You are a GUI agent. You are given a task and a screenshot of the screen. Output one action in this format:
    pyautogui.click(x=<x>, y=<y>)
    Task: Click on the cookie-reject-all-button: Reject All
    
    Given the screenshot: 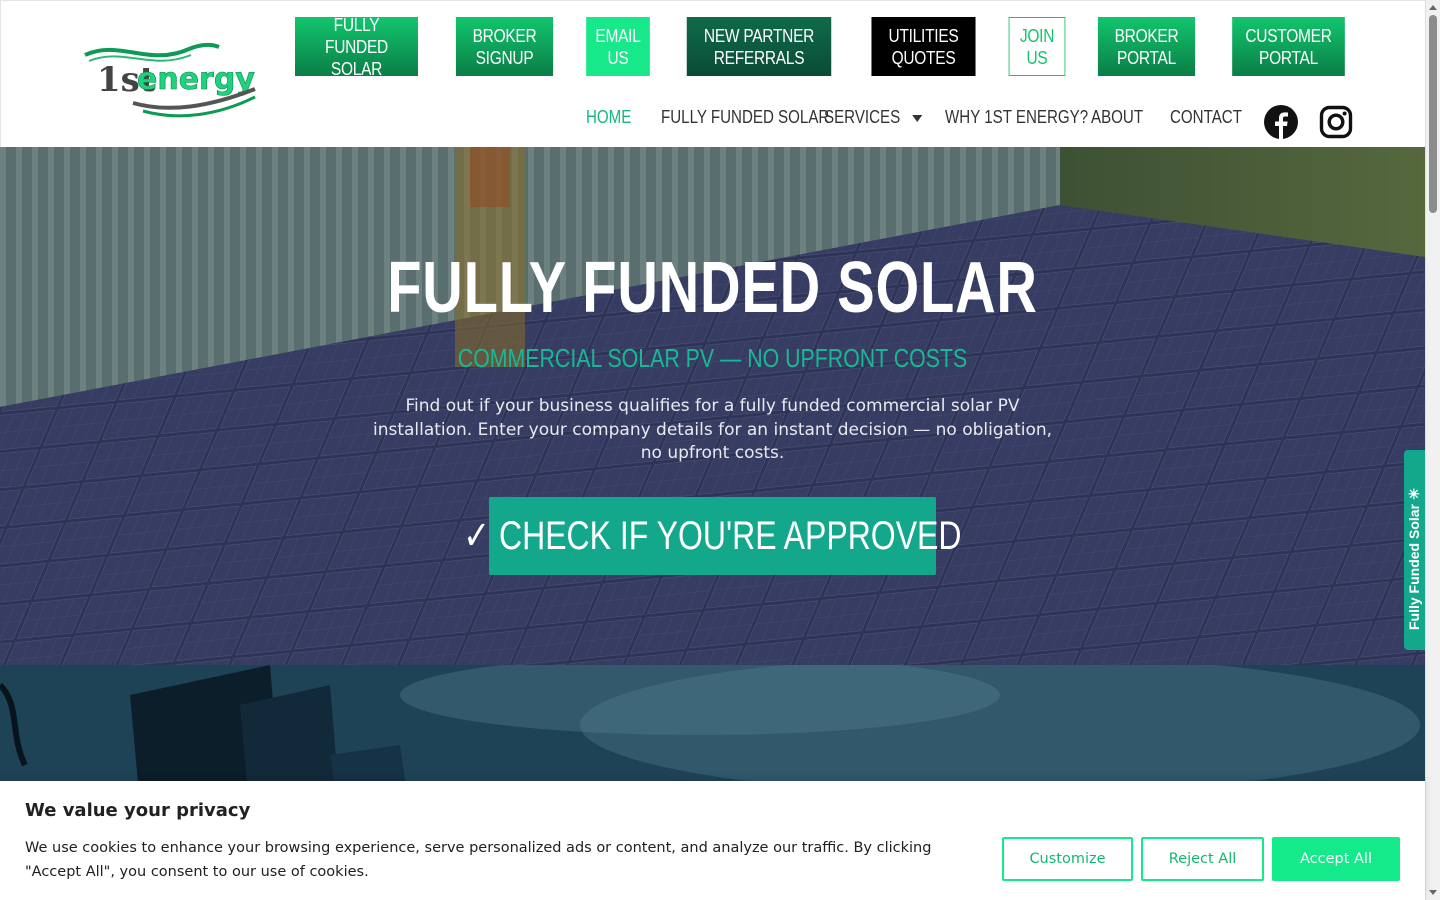 What is the action you would take?
    pyautogui.click(x=1202, y=859)
    